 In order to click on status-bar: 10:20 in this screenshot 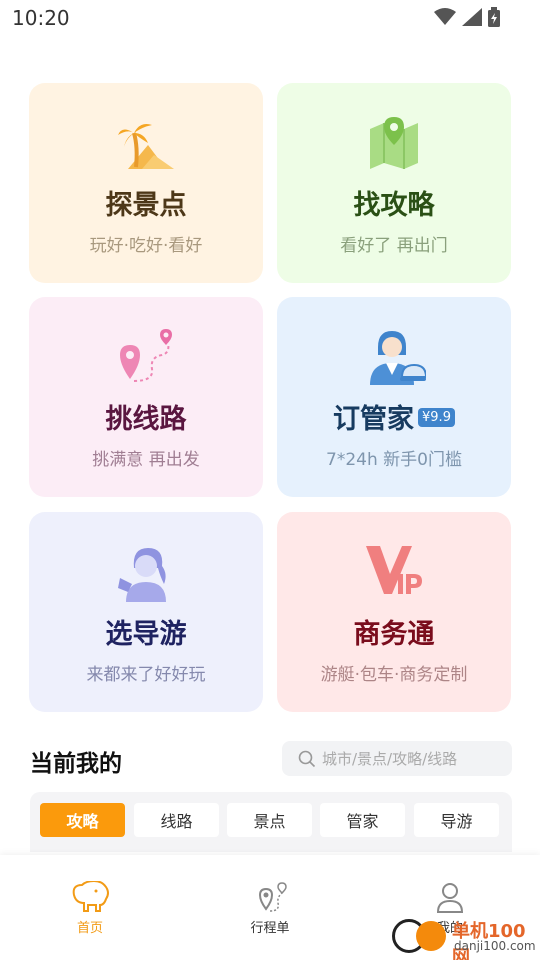, I will do `click(270, 18)`.